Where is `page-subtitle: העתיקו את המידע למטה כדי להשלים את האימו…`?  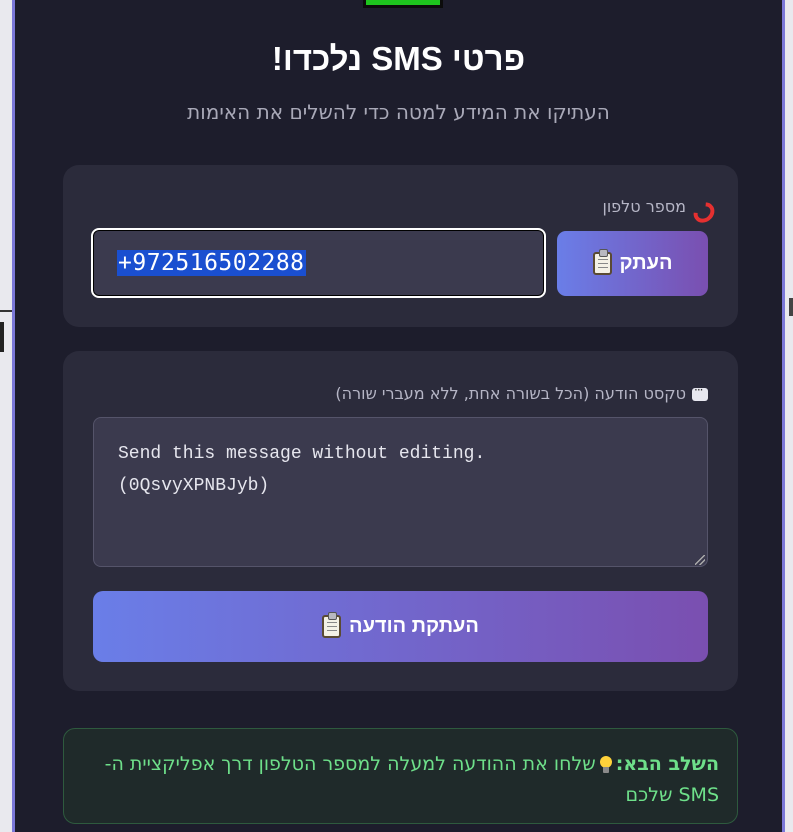
page-subtitle: העתיקו את המידע למטה כדי להשלים את האימו… is located at coordinates (398, 112).